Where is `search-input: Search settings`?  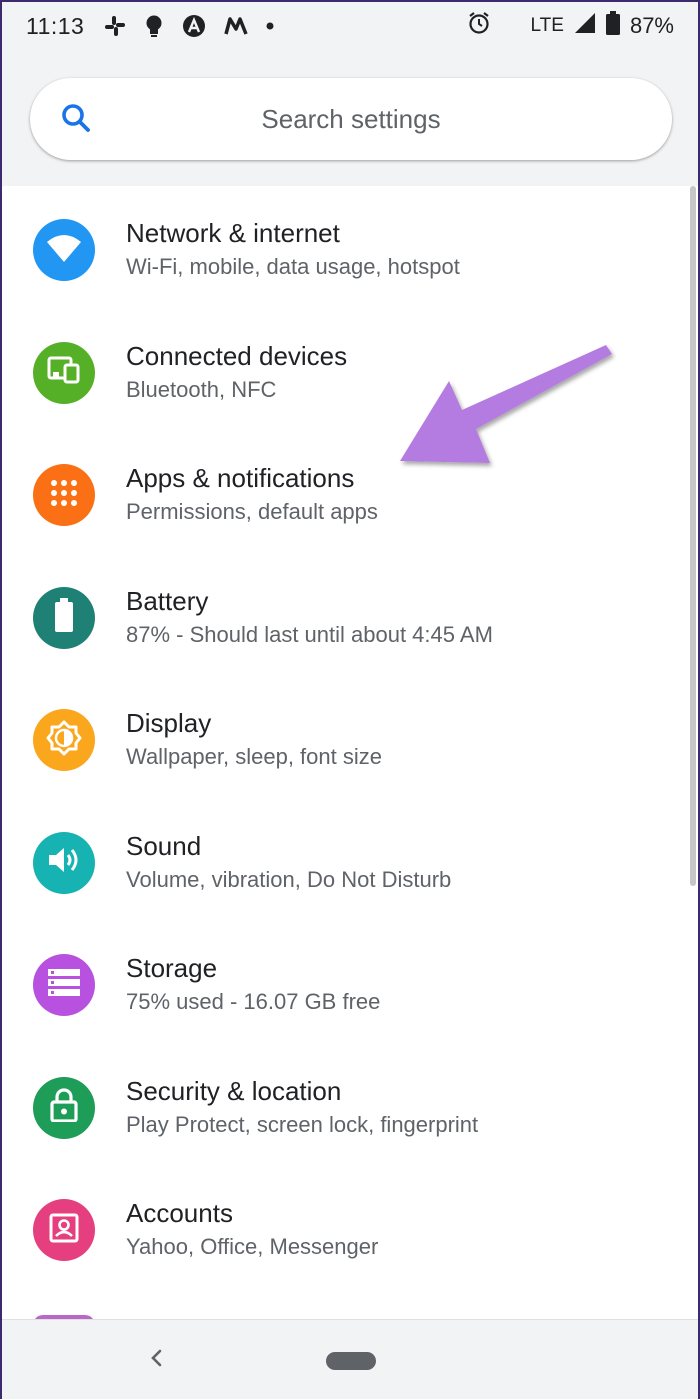 search-input: Search settings is located at coordinates (351, 119).